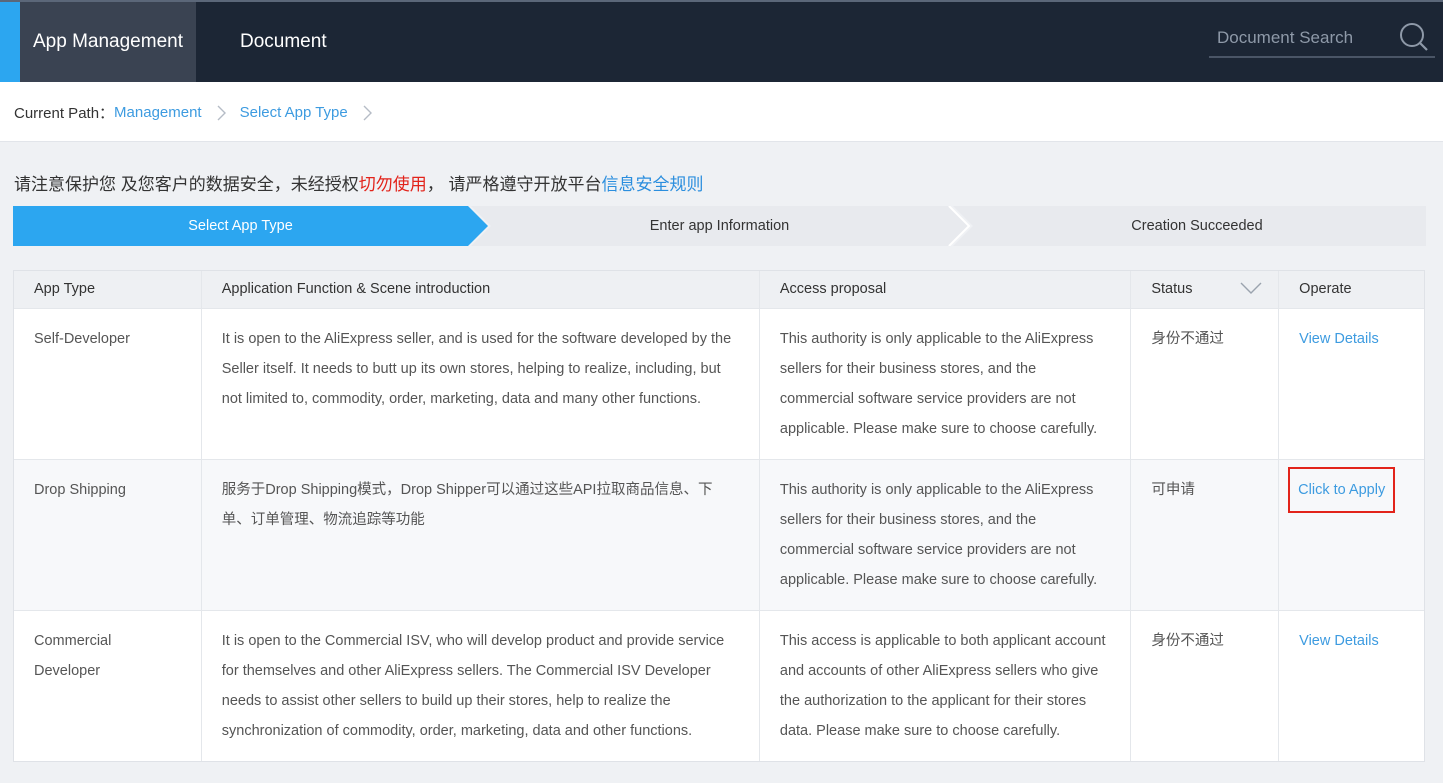 Image resolution: width=1443 pixels, height=783 pixels. What do you see at coordinates (294, 112) in the screenshot?
I see `breadcrumb-select-app-type: Select App Type` at bounding box center [294, 112].